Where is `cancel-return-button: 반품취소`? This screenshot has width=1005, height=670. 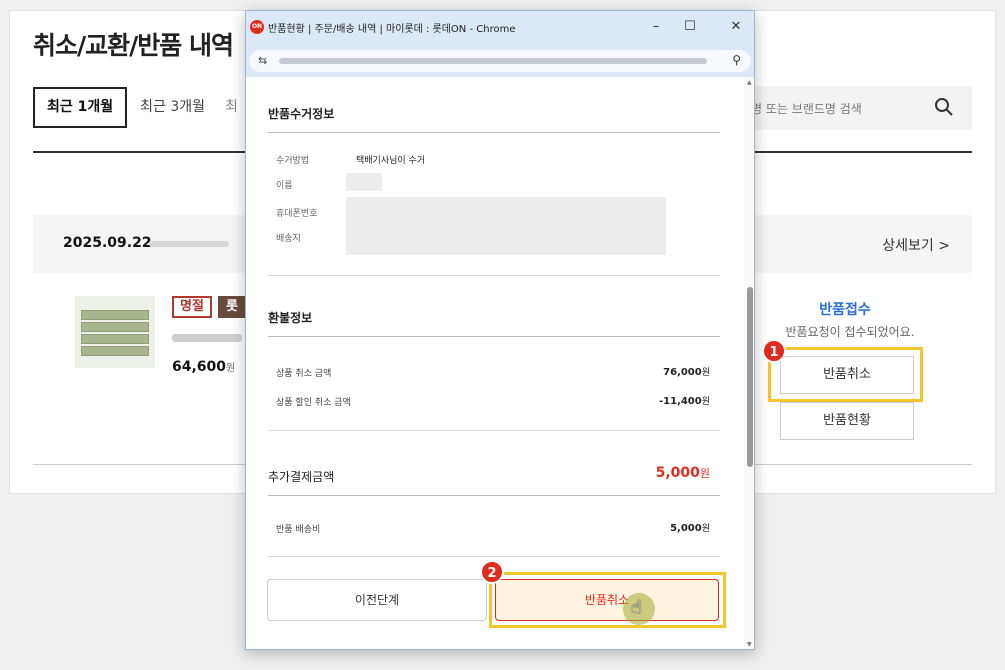
cancel-return-button: 반품취소 is located at coordinates (847, 375).